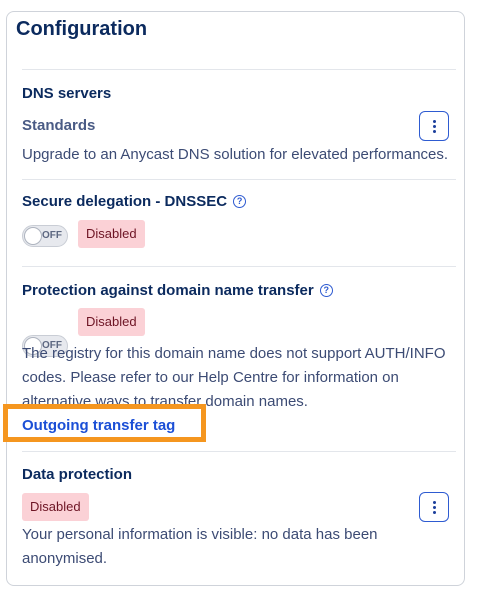 This screenshot has height=599, width=478. I want to click on dns-servers-heading: DNS servers, so click(67, 93).